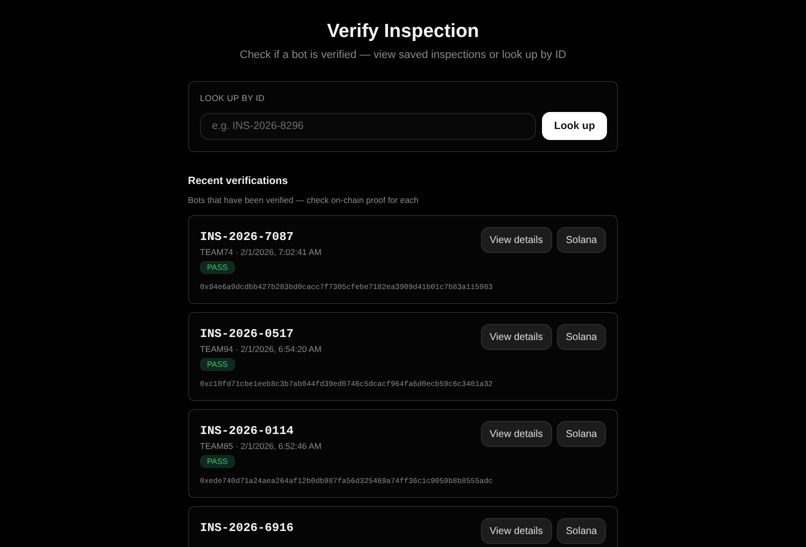  I want to click on inspection-id: INS-2026-0517, so click(247, 334).